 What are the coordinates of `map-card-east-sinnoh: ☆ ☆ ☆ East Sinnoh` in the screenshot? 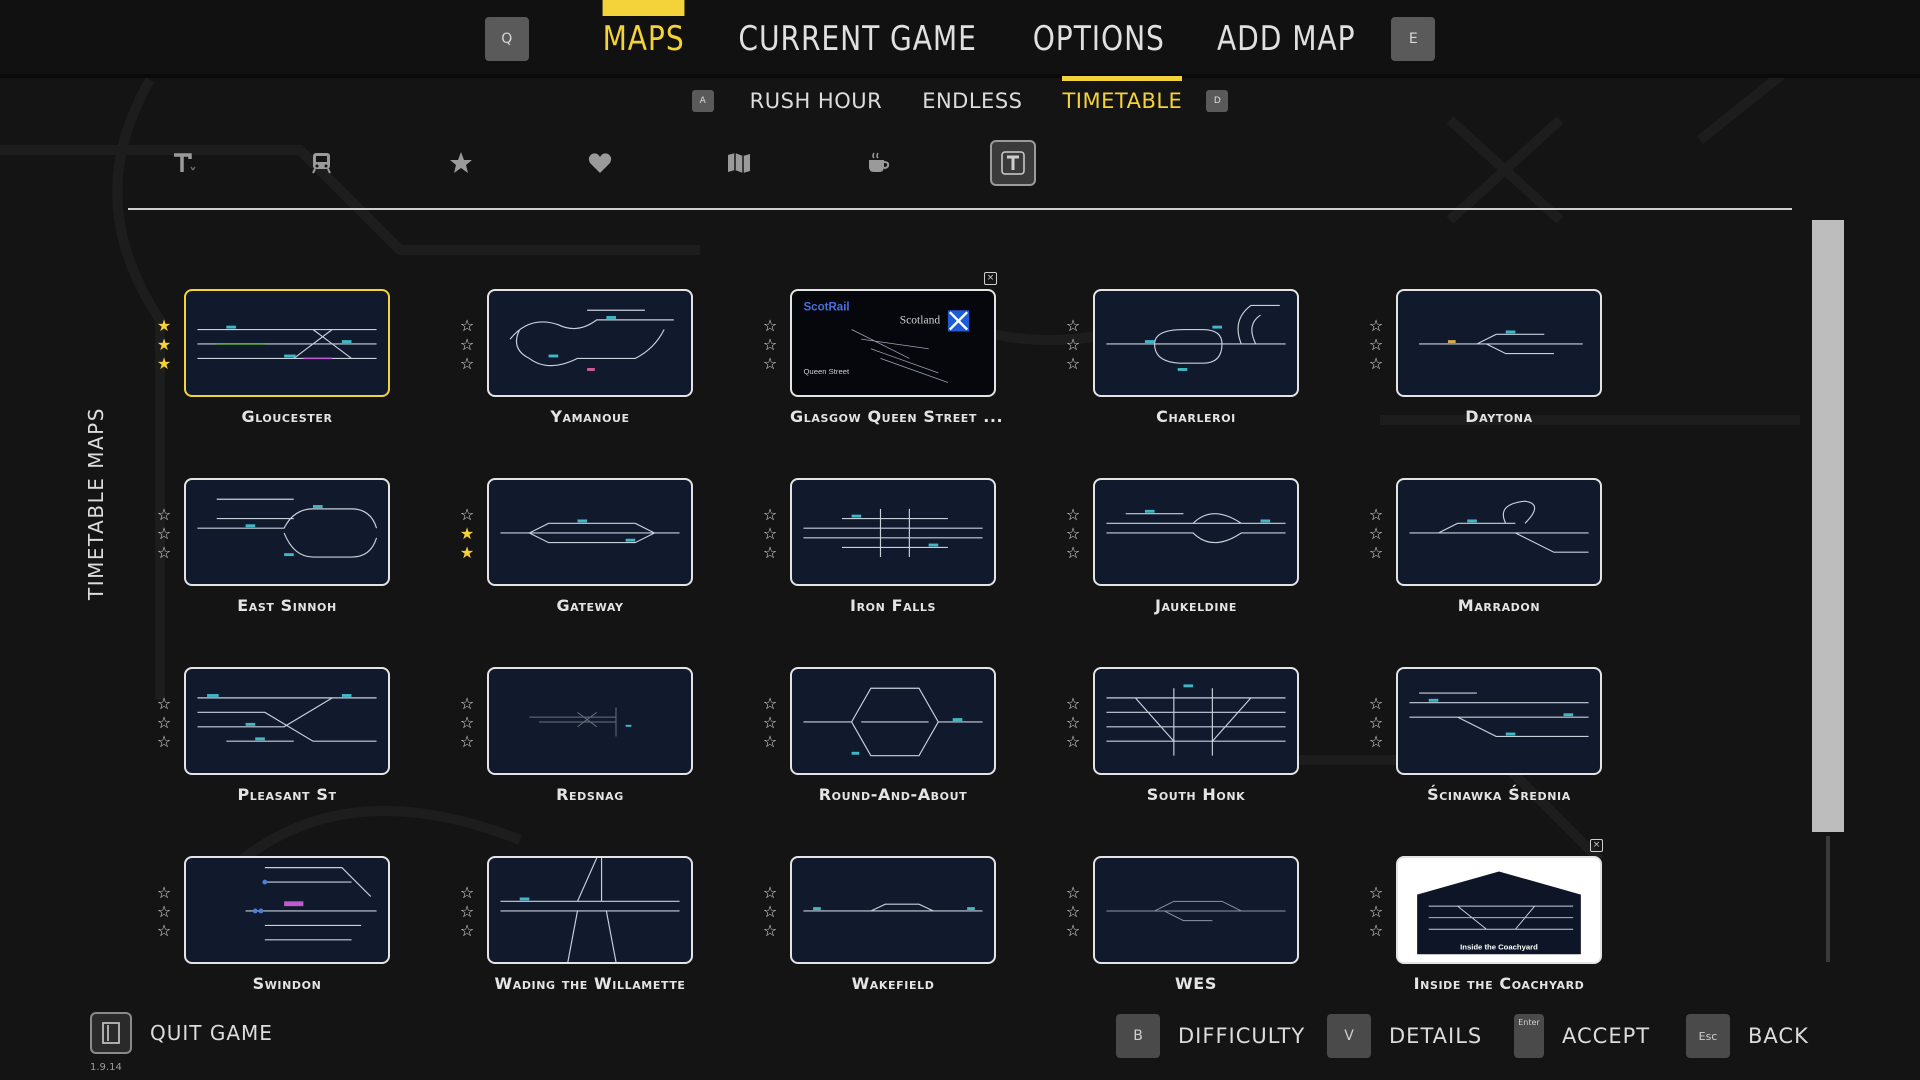 It's located at (274, 553).